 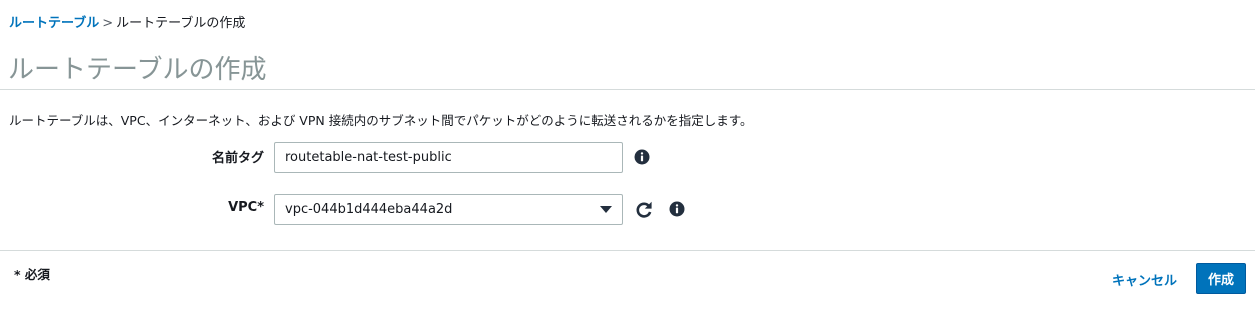 I want to click on name-tag-label: 名前タグ, so click(x=237, y=158).